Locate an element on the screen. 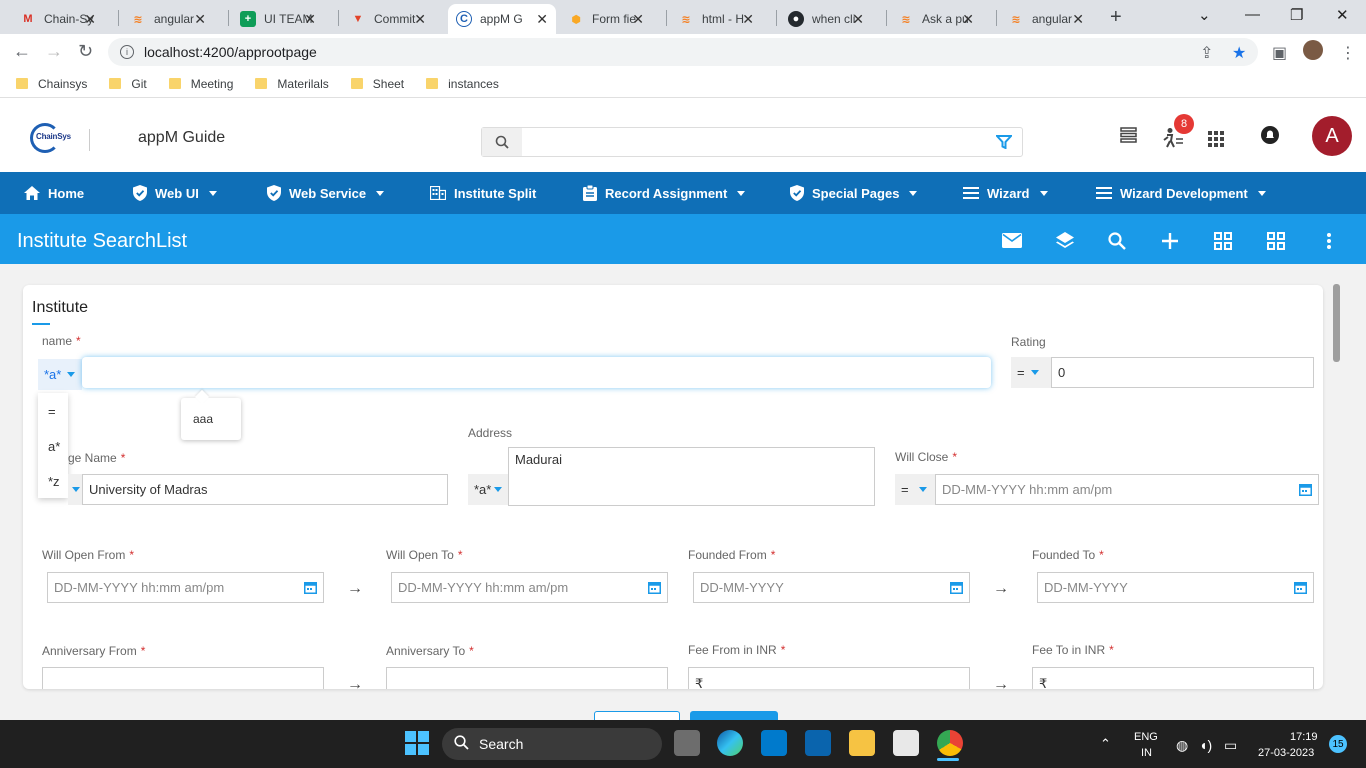 This screenshot has height=768, width=1366. will-open-from-input: DD-MM-YYYY hh:mm am/pm is located at coordinates (185, 587).